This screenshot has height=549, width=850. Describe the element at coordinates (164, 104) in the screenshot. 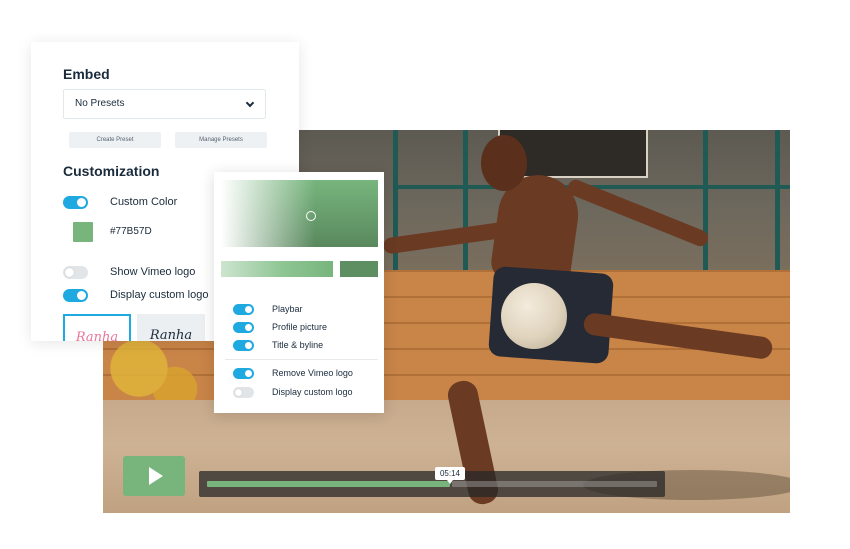

I see `preset-select: No Presets` at that location.